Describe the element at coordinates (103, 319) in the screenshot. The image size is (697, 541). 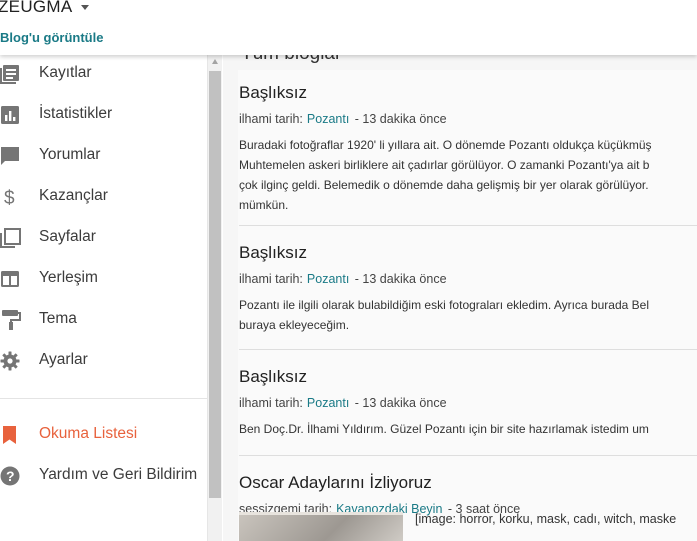
I see `sidebar-item-theme: Tema` at that location.